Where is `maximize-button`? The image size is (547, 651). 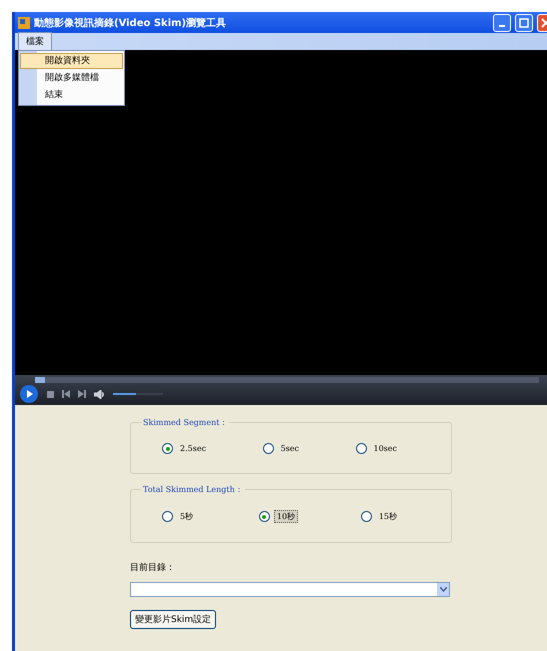
maximize-button is located at coordinates (524, 23).